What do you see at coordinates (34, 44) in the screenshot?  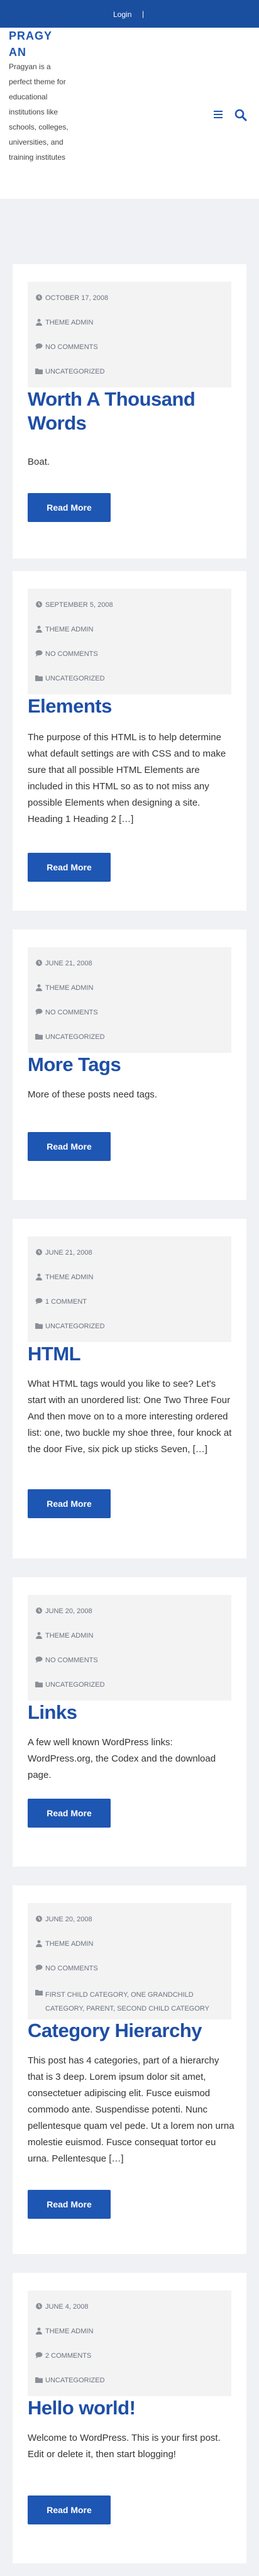 I see `site-title: PRAGYAN` at bounding box center [34, 44].